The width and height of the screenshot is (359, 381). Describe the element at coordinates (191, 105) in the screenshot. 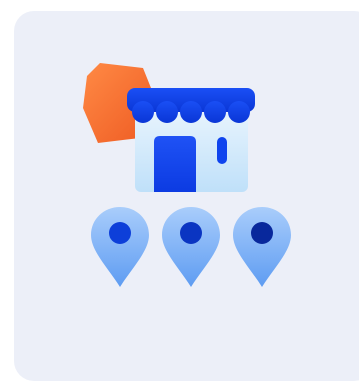

I see `store-awning` at that location.